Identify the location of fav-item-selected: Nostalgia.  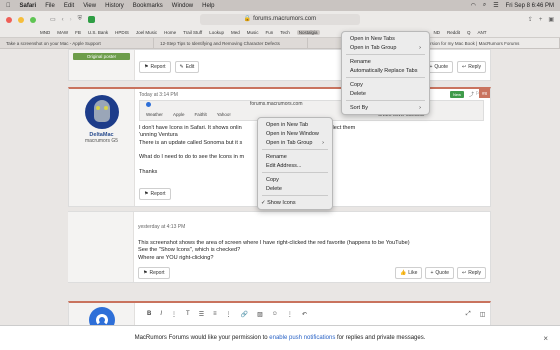
(308, 32).